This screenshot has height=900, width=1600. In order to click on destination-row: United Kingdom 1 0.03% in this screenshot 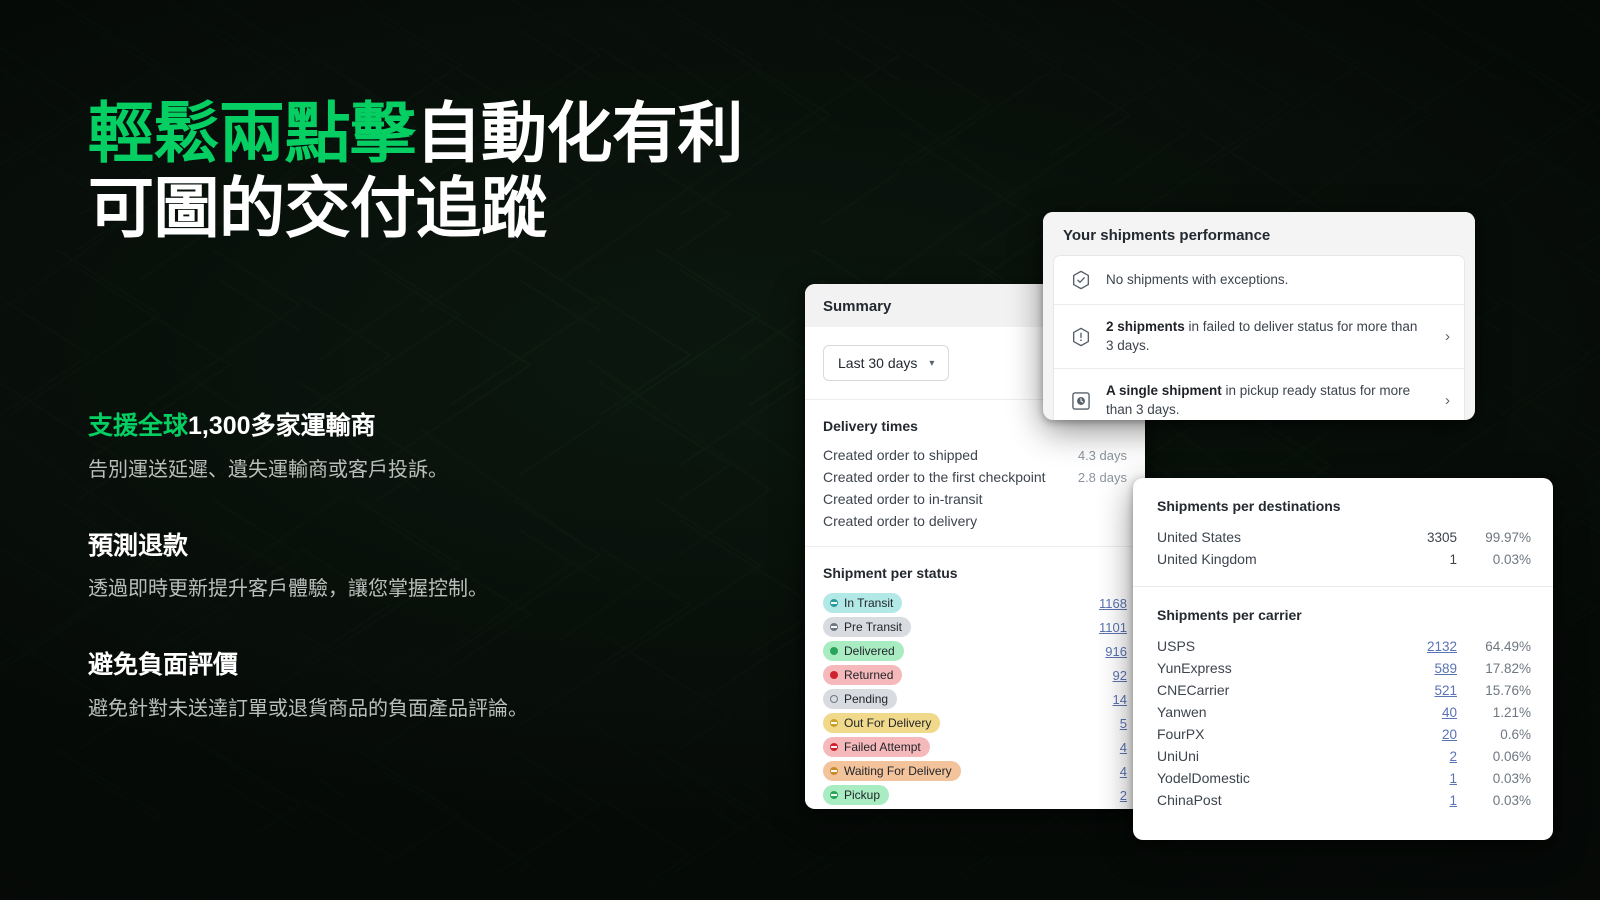, I will do `click(1344, 559)`.